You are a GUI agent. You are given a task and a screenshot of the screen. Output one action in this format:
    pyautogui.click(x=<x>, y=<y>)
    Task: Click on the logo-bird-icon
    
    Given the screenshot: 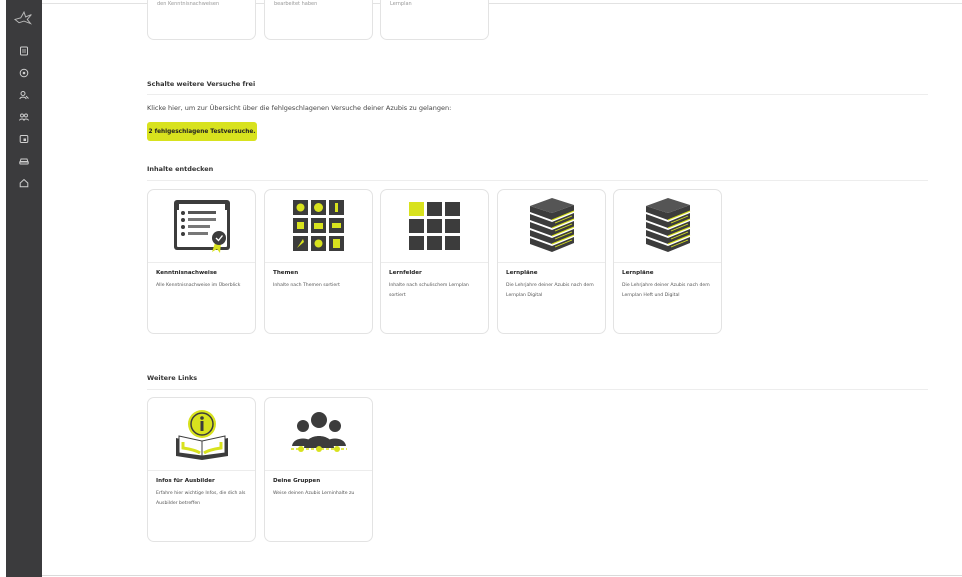 What is the action you would take?
    pyautogui.click(x=24, y=17)
    